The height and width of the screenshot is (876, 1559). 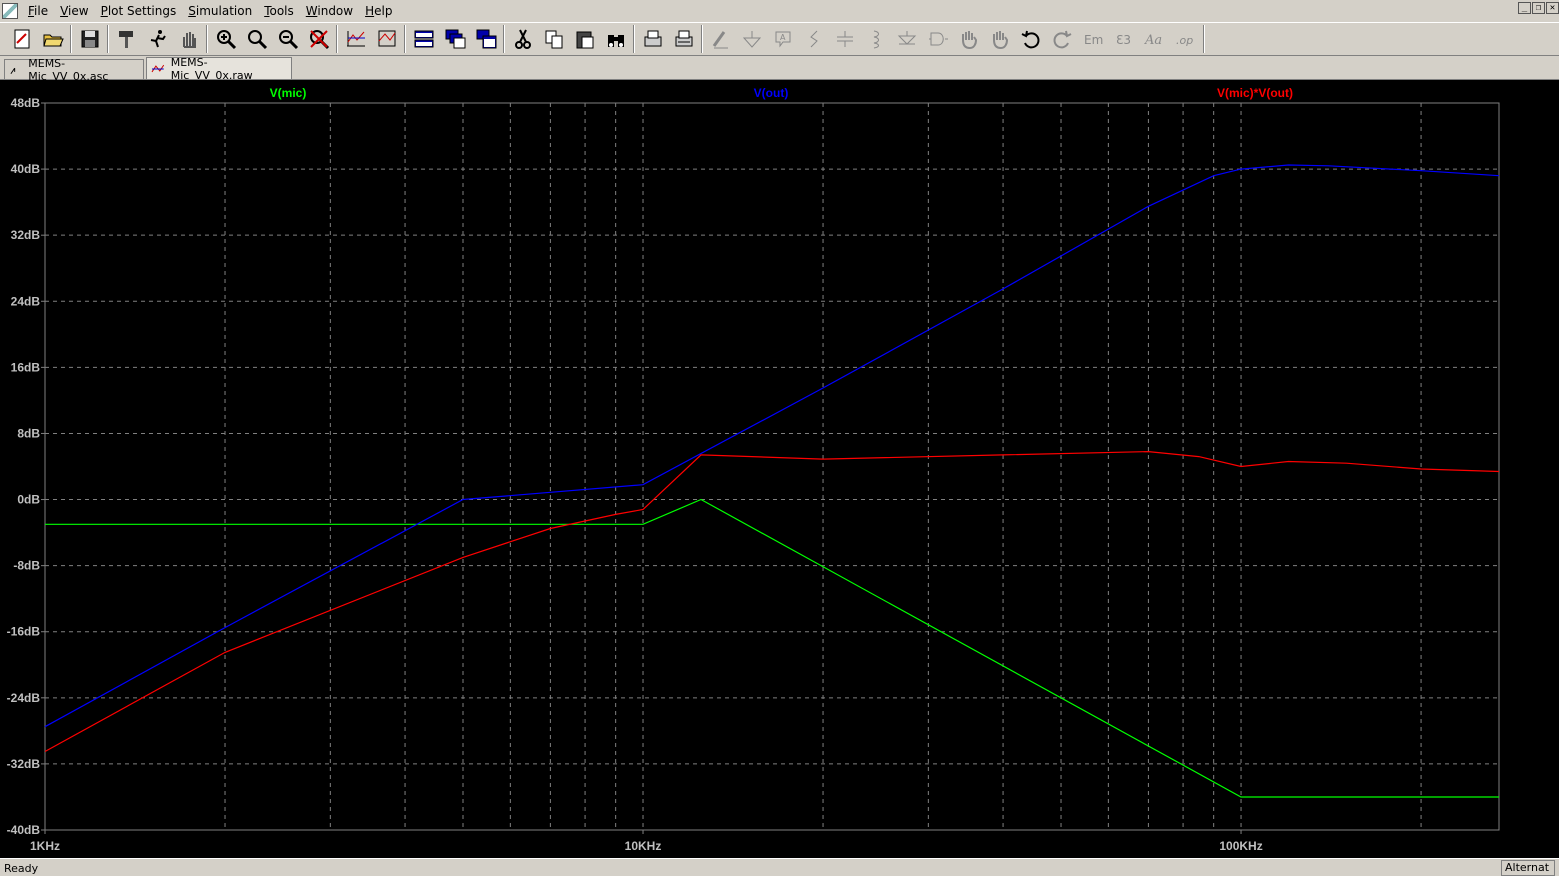 I want to click on spice-directive-button: .op, so click(x=1185, y=39).